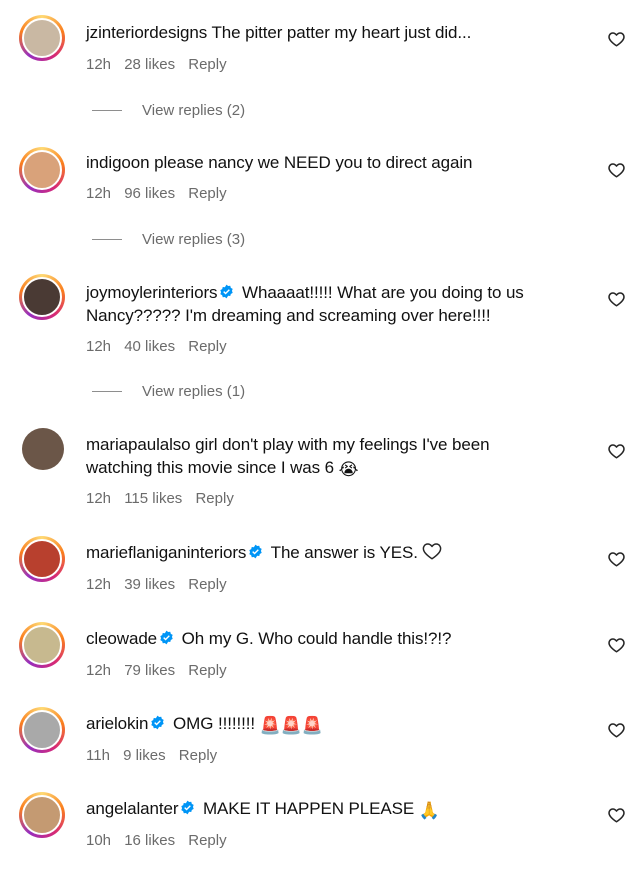 This screenshot has width=634, height=879. Describe the element at coordinates (149, 840) in the screenshot. I see `like-count: 16 likes` at that location.